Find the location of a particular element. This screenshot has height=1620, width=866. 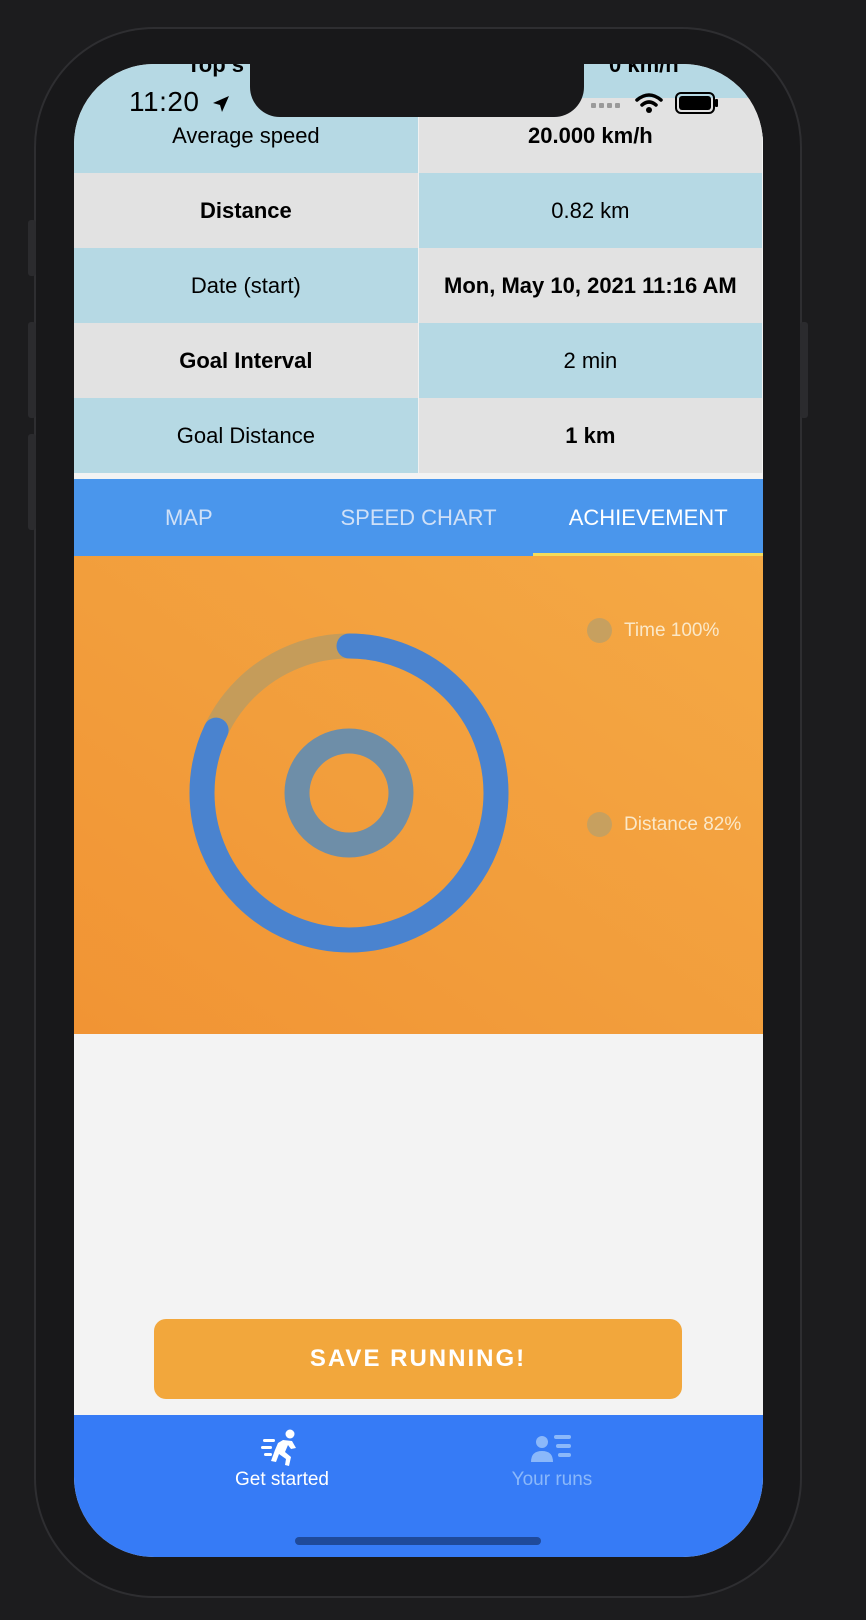

home-indicator is located at coordinates (418, 1541).